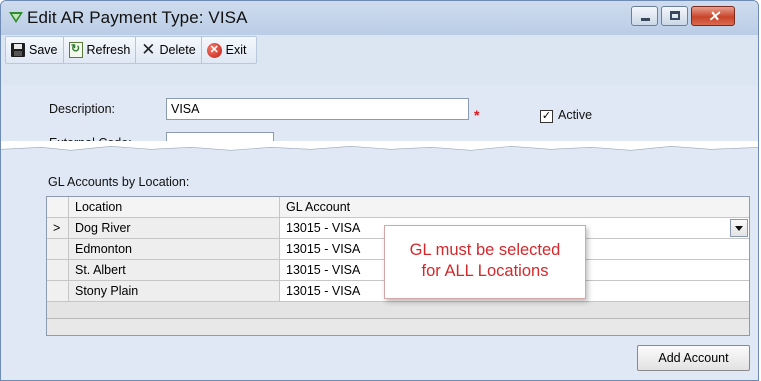 The width and height of the screenshot is (761, 381). What do you see at coordinates (645, 19) in the screenshot?
I see `minimize-icon` at bounding box center [645, 19].